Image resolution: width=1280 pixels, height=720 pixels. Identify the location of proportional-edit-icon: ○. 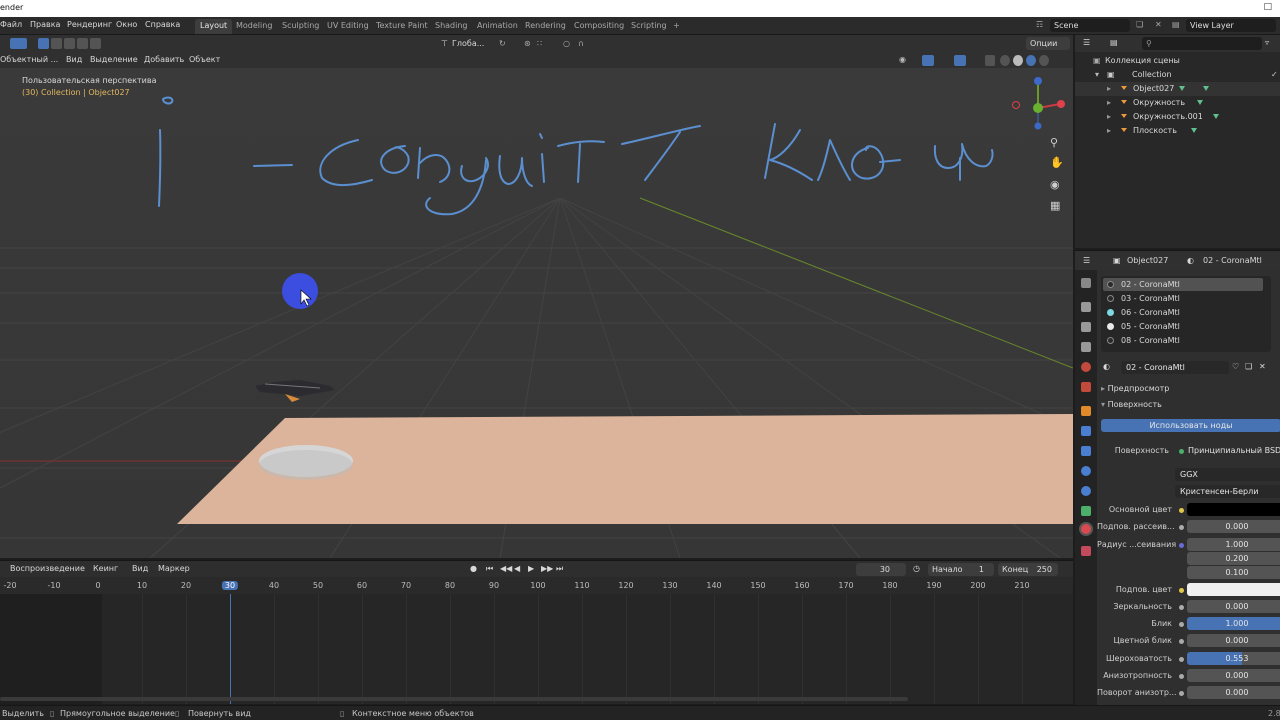
(566, 43).